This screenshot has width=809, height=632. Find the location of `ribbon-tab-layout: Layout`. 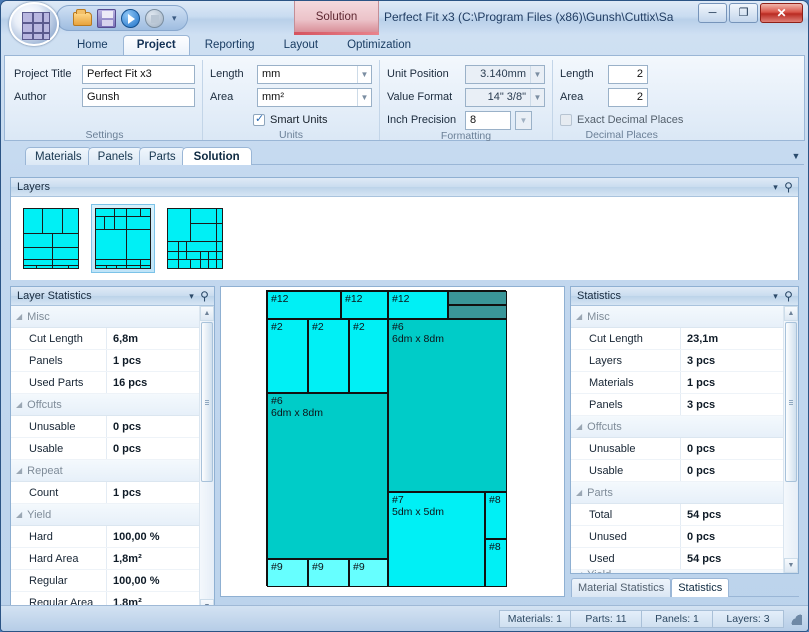

ribbon-tab-layout: Layout is located at coordinates (301, 45).